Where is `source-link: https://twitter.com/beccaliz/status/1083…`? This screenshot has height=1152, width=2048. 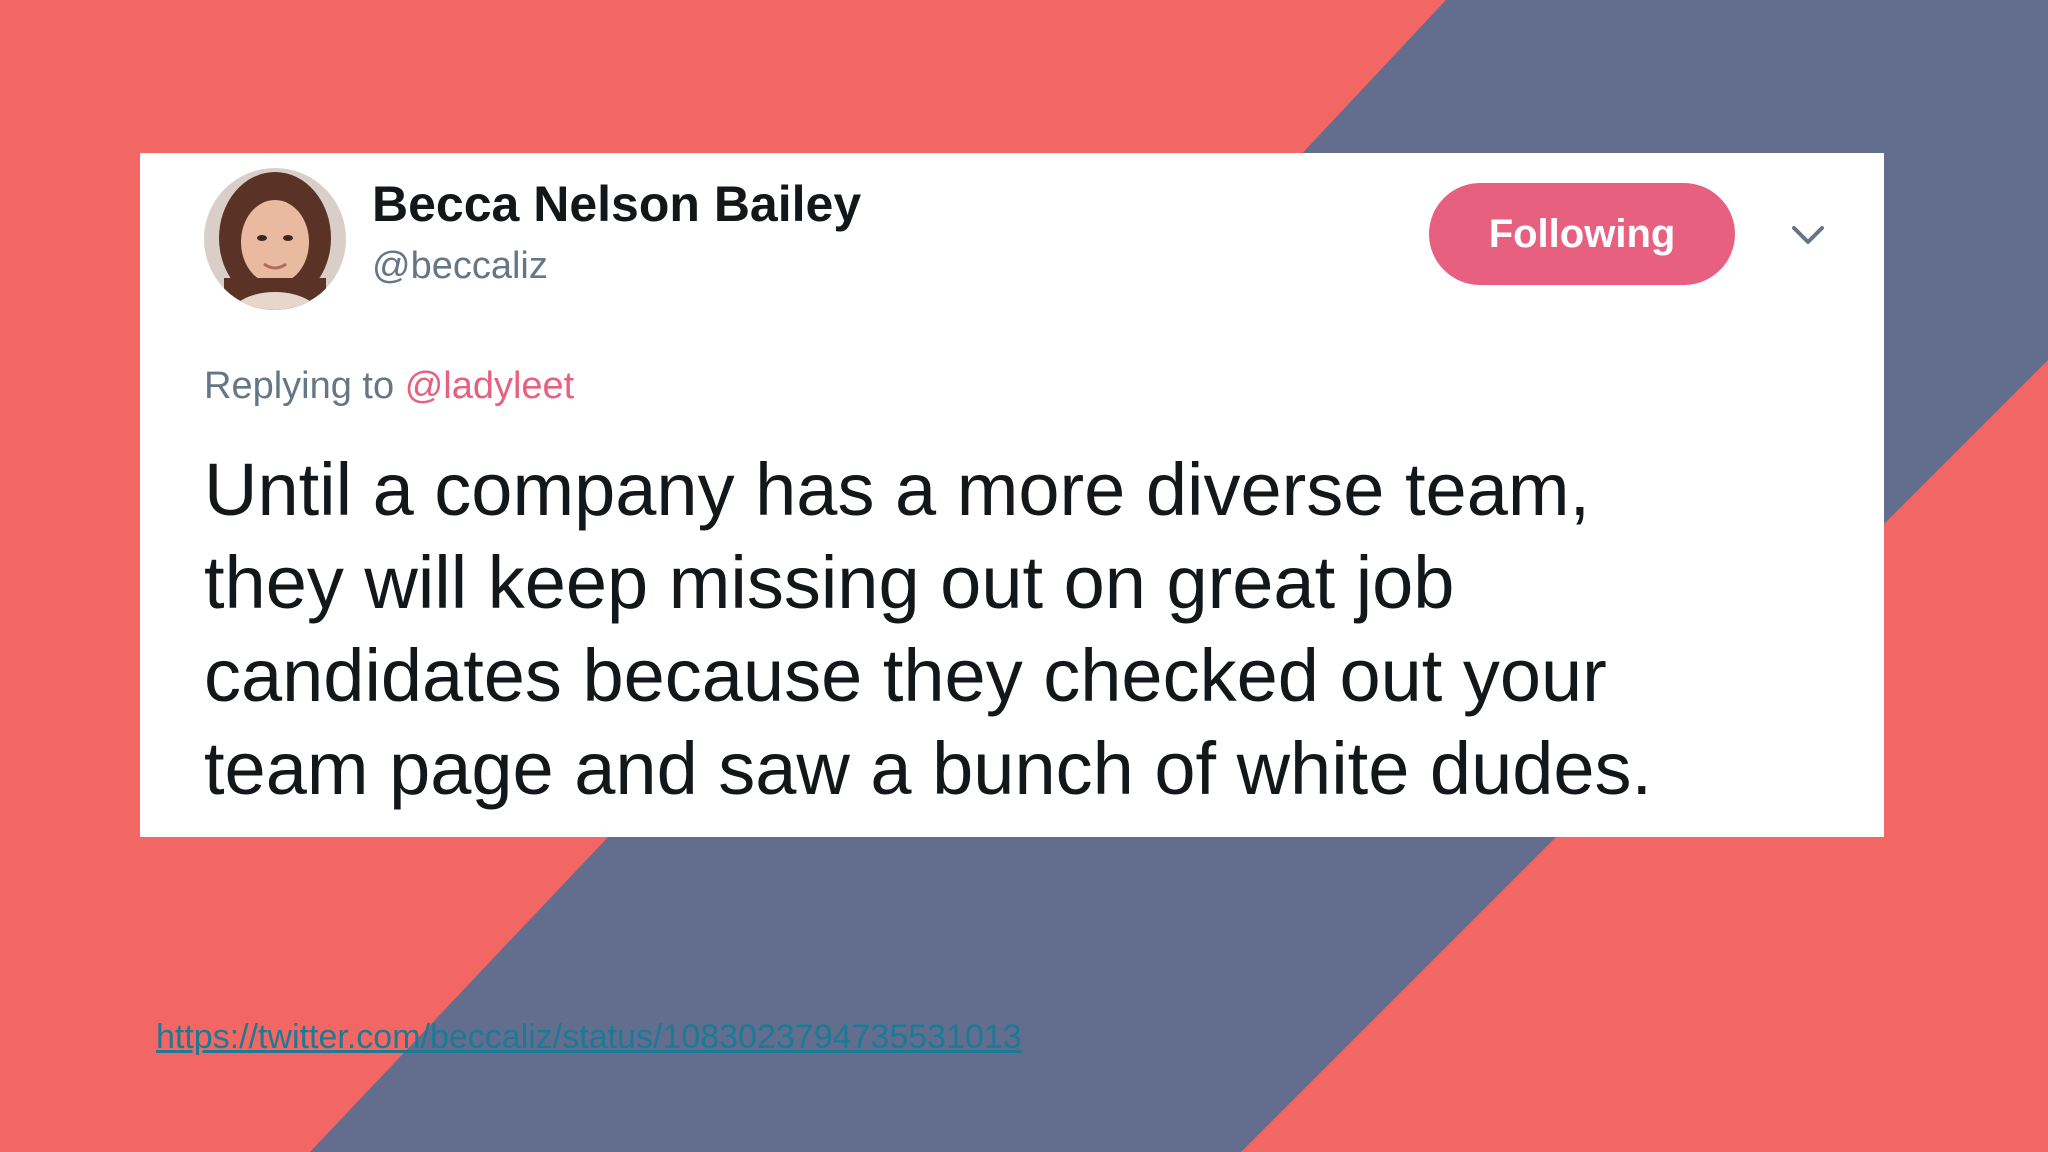 source-link: https://twitter.com/beccaliz/status/1083… is located at coordinates (589, 1037).